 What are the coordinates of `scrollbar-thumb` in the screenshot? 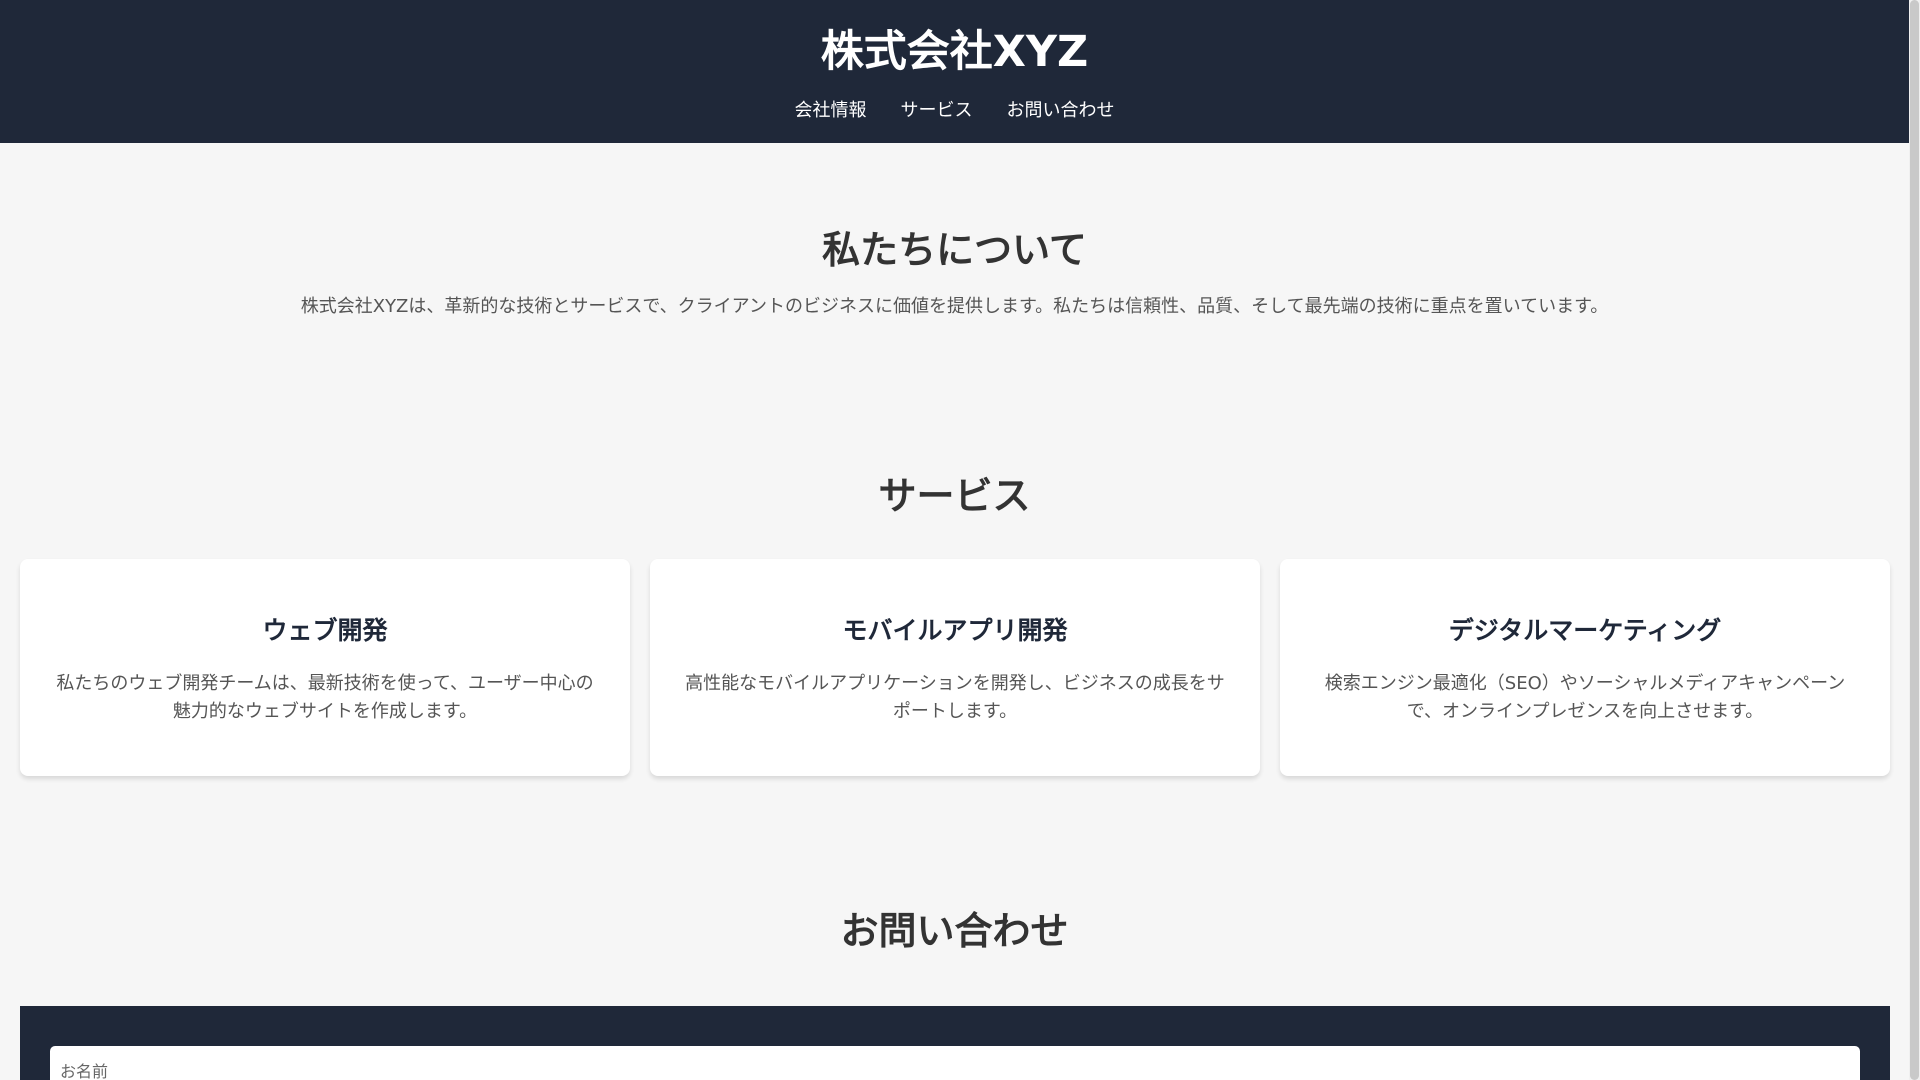 It's located at (1914, 540).